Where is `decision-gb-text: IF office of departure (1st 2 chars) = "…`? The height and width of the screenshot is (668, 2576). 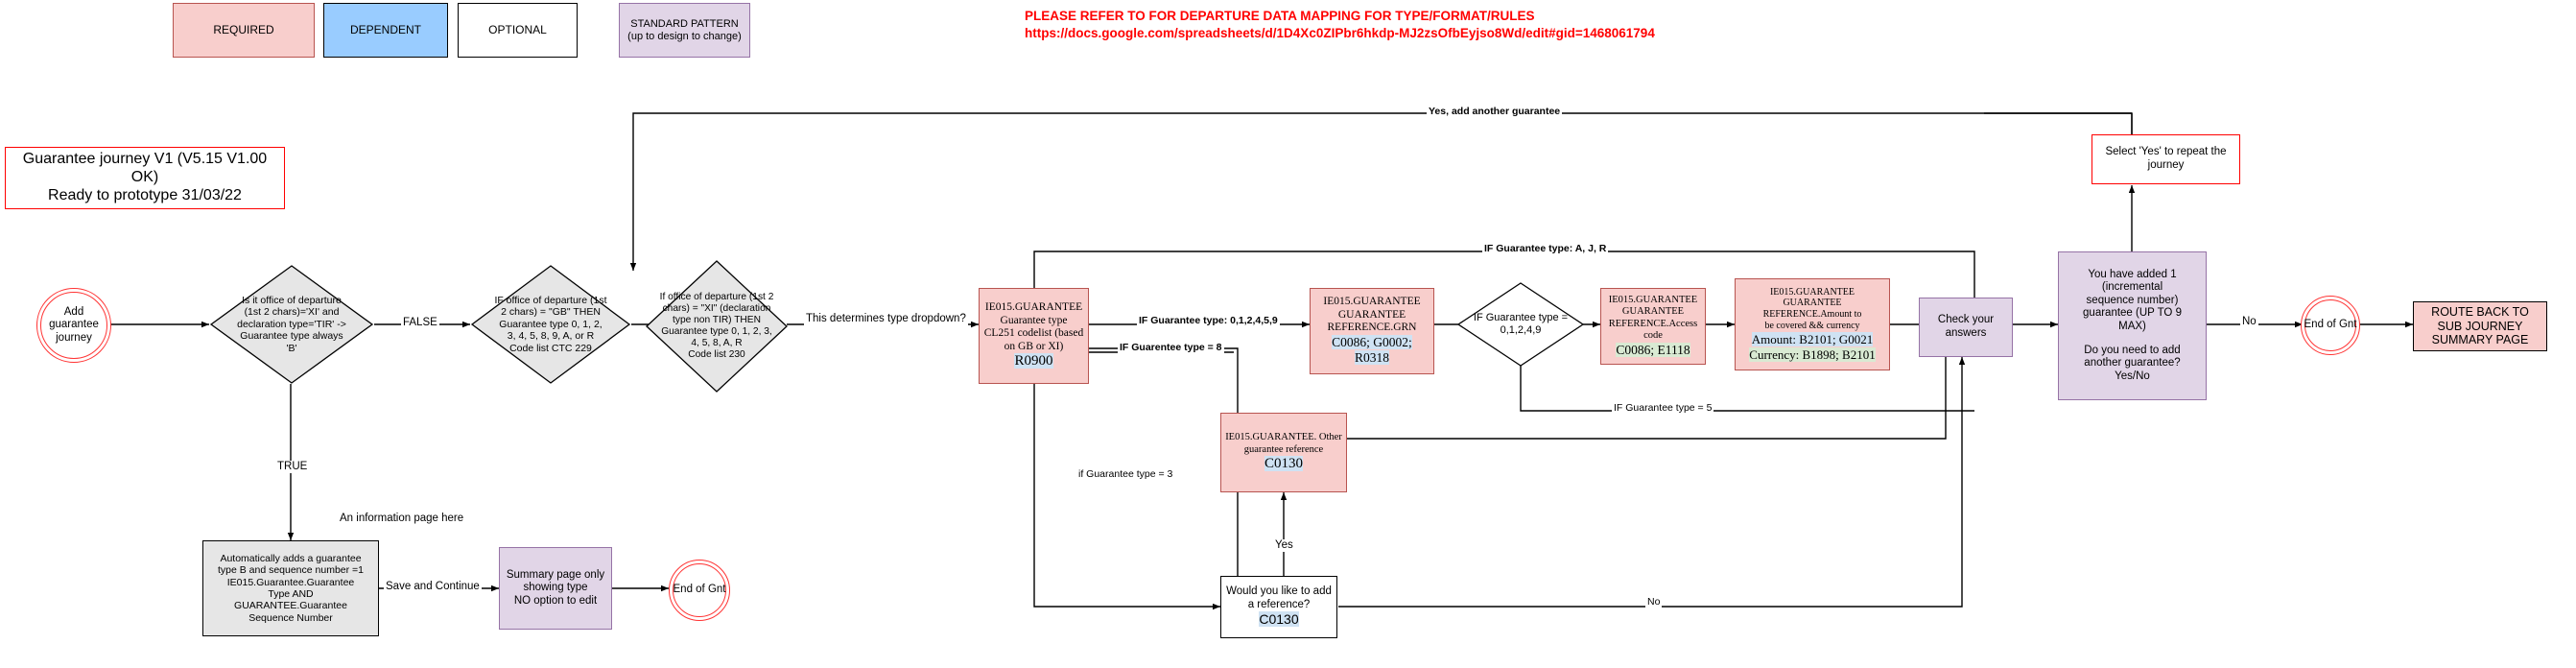
decision-gb-text: IF office of departure (1st 2 chars) = "… is located at coordinates (550, 324).